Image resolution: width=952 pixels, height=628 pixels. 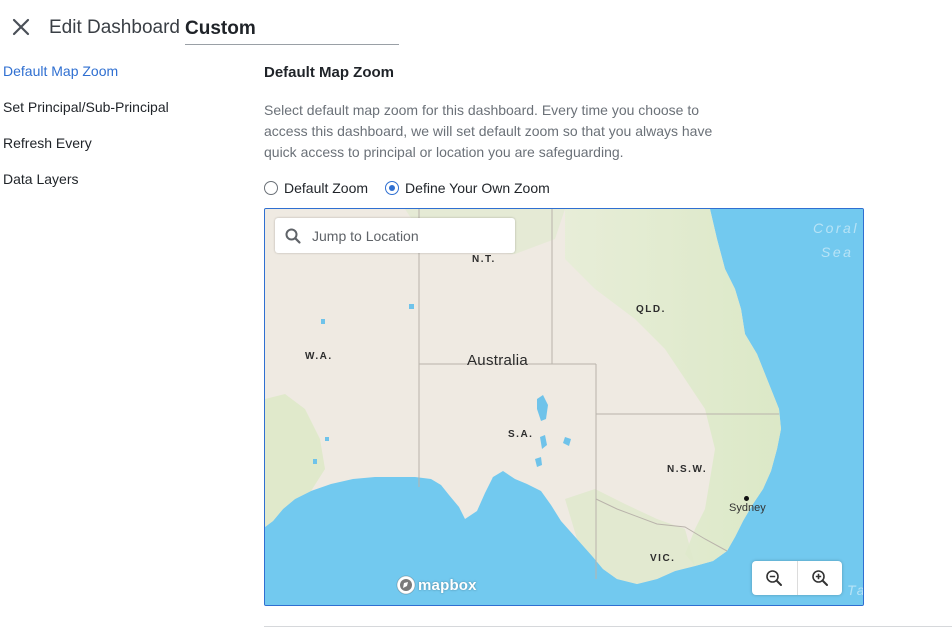 I want to click on mapbox-logo-icon, so click(x=406, y=585).